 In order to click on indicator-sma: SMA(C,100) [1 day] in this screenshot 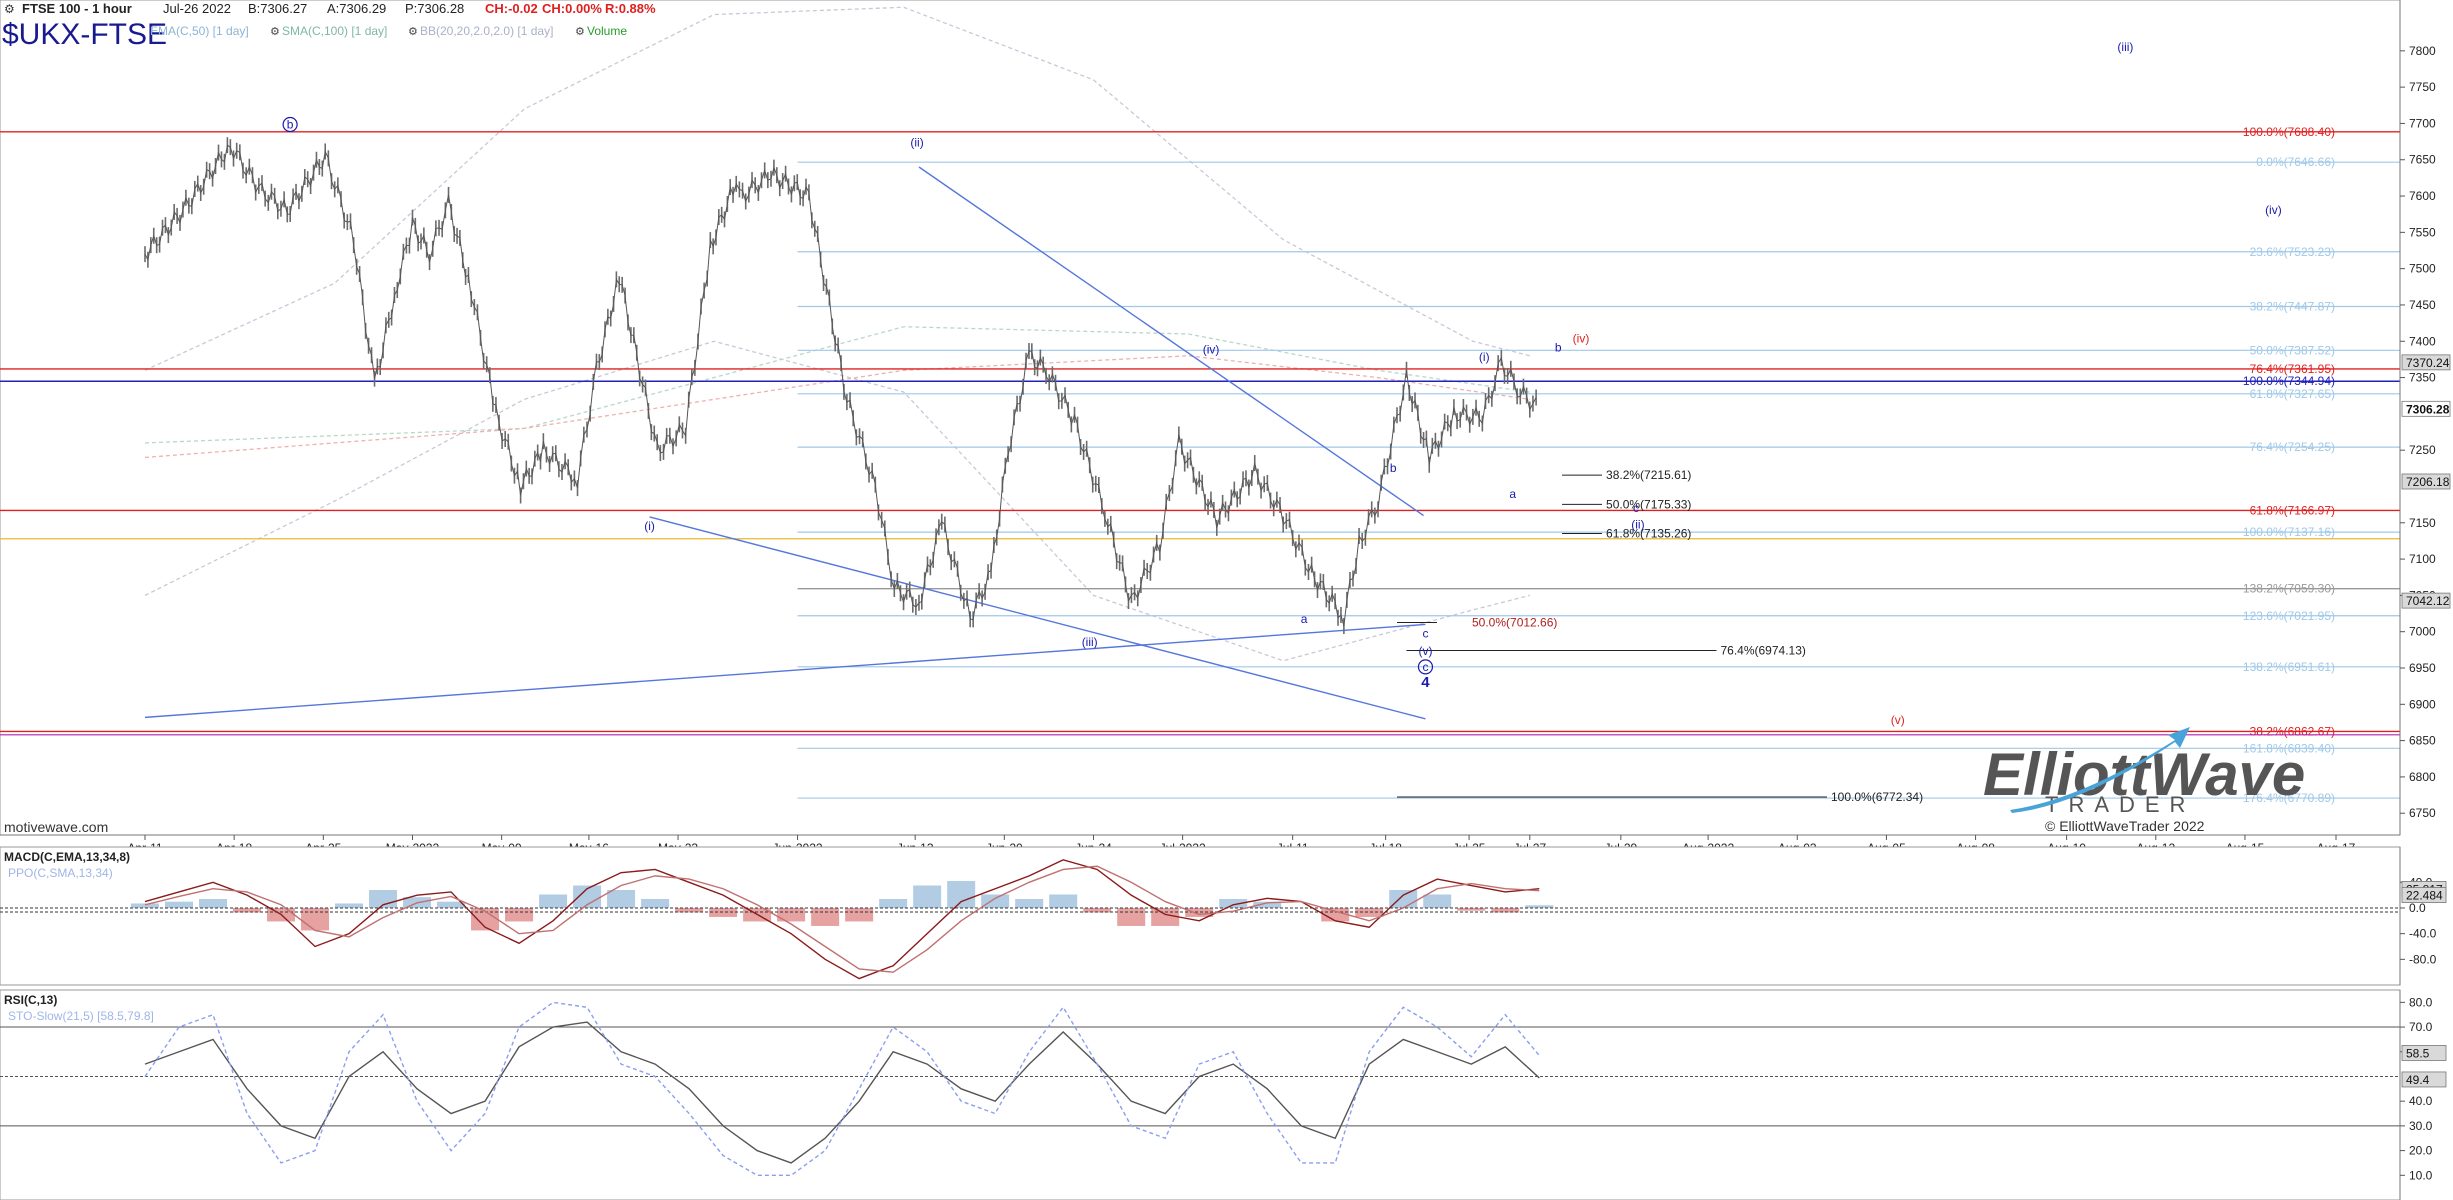, I will do `click(334, 31)`.